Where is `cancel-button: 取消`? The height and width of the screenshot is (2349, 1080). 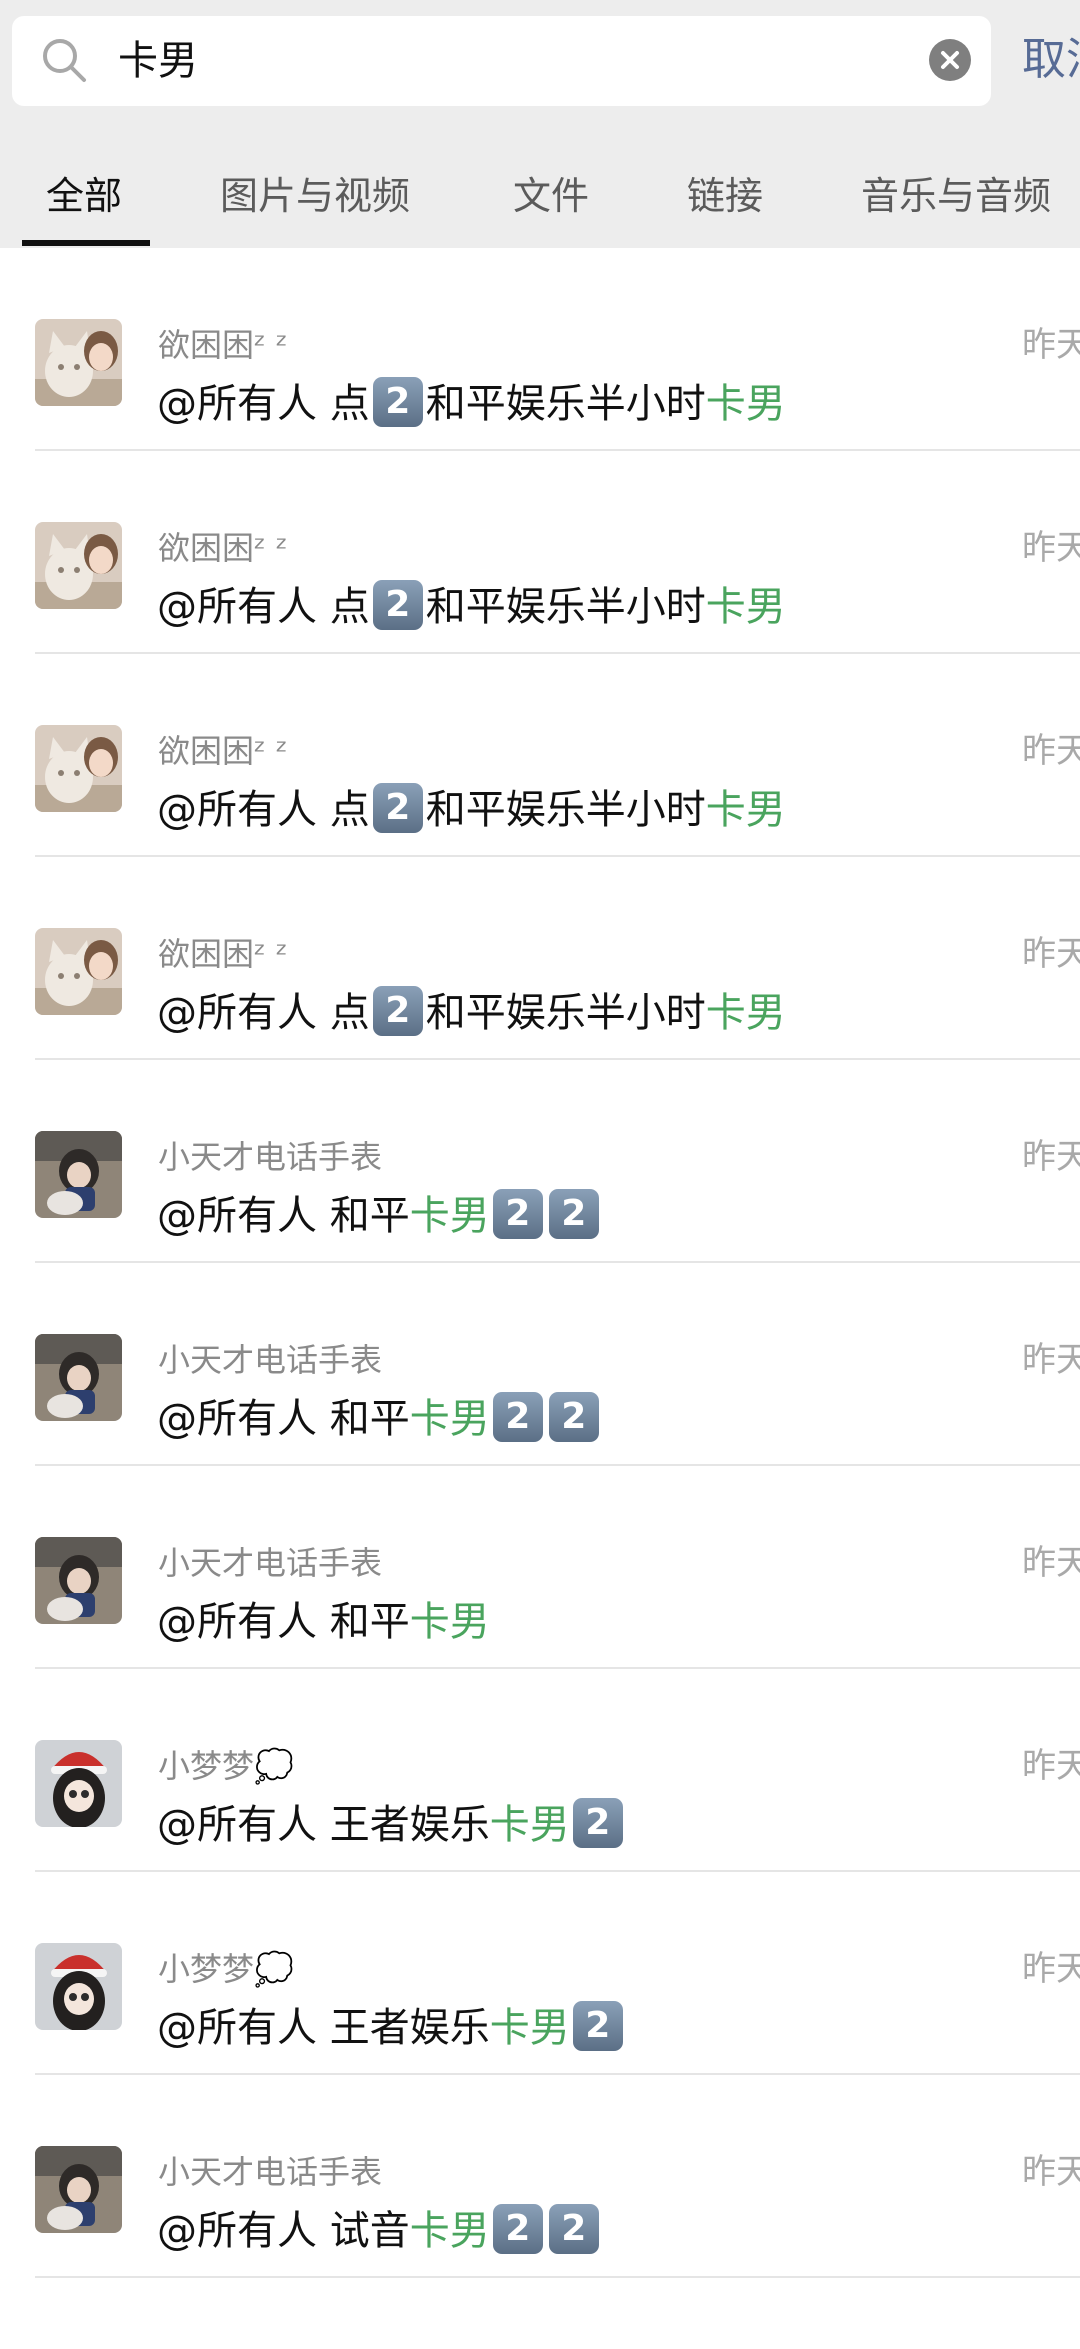
cancel-button: 取消 is located at coordinates (1051, 60).